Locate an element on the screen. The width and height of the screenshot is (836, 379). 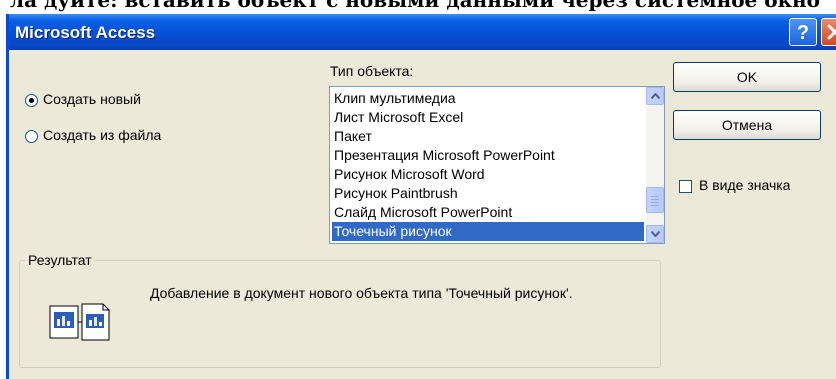
list-item-selected: Точечный рисунок is located at coordinates (488, 231).